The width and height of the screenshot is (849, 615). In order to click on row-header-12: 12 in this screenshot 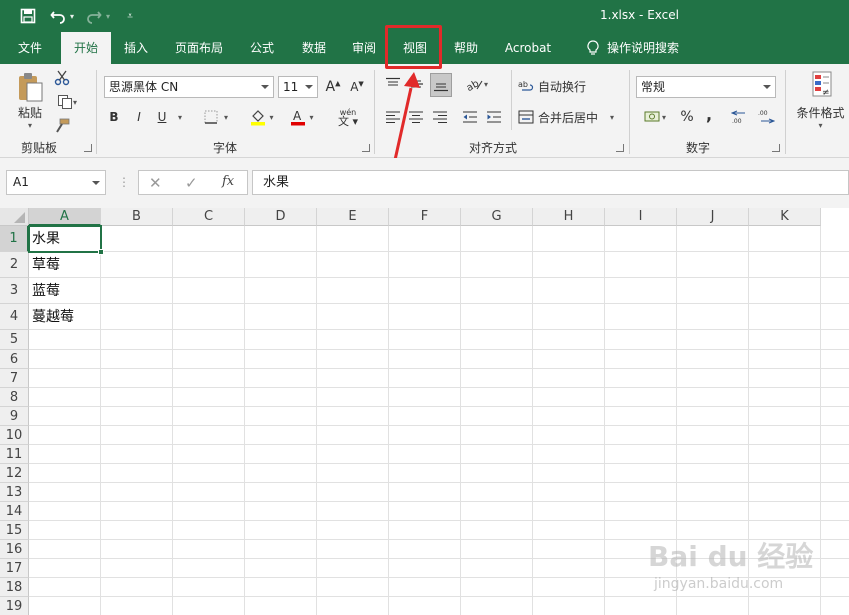, I will do `click(14, 473)`.